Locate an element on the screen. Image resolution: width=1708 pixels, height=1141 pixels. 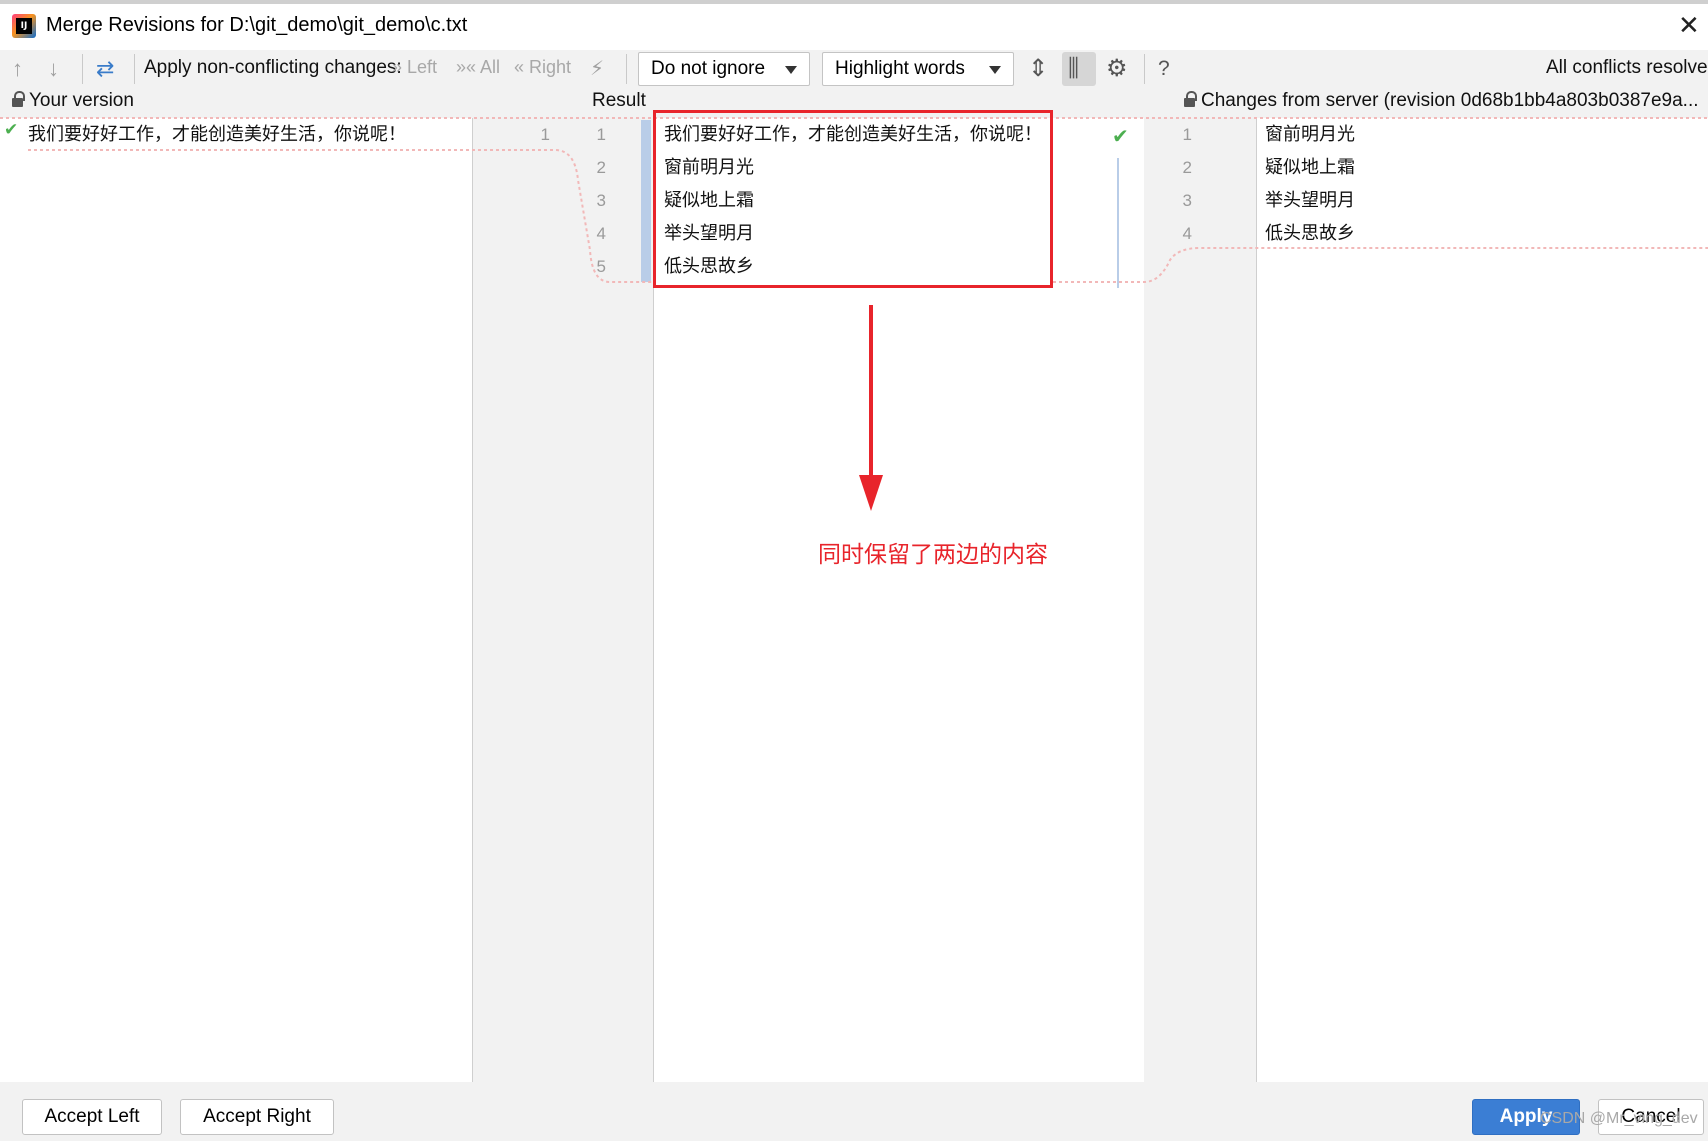
close-icon: ✕ is located at coordinates (1689, 25).